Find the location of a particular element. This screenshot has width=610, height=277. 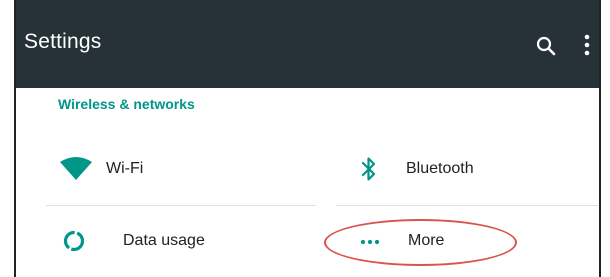

data-usage-icon is located at coordinates (74, 241).